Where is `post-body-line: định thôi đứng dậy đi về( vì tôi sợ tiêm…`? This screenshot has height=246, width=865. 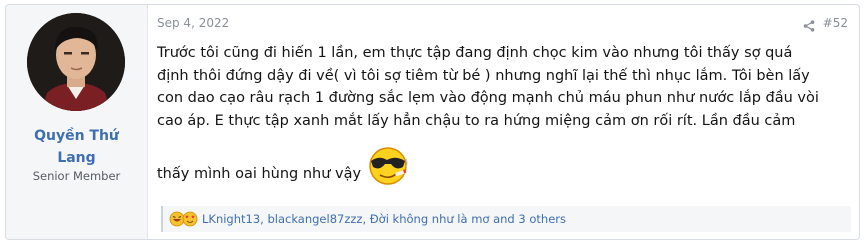
post-body-line: định thôi đứng dậy đi về( vì tôi sợ tiêm… is located at coordinates (483, 75).